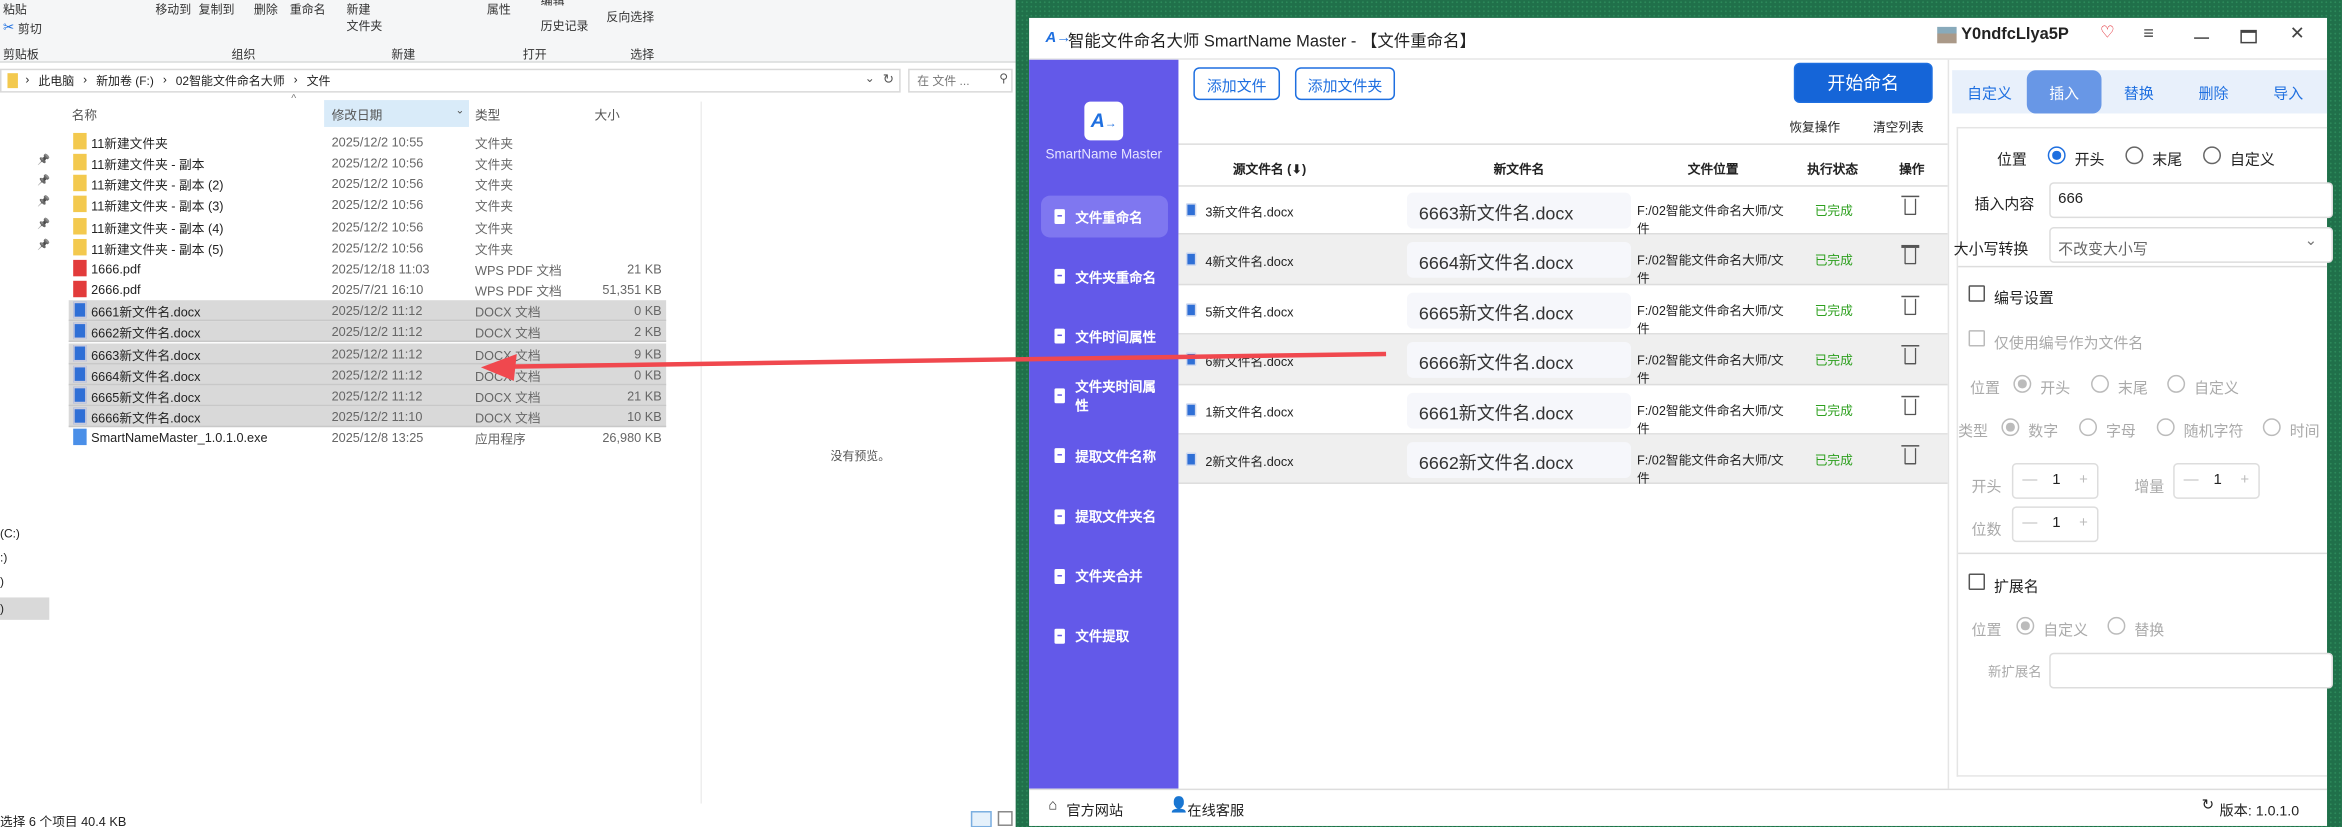  I want to click on arrow-line, so click(947, 360).